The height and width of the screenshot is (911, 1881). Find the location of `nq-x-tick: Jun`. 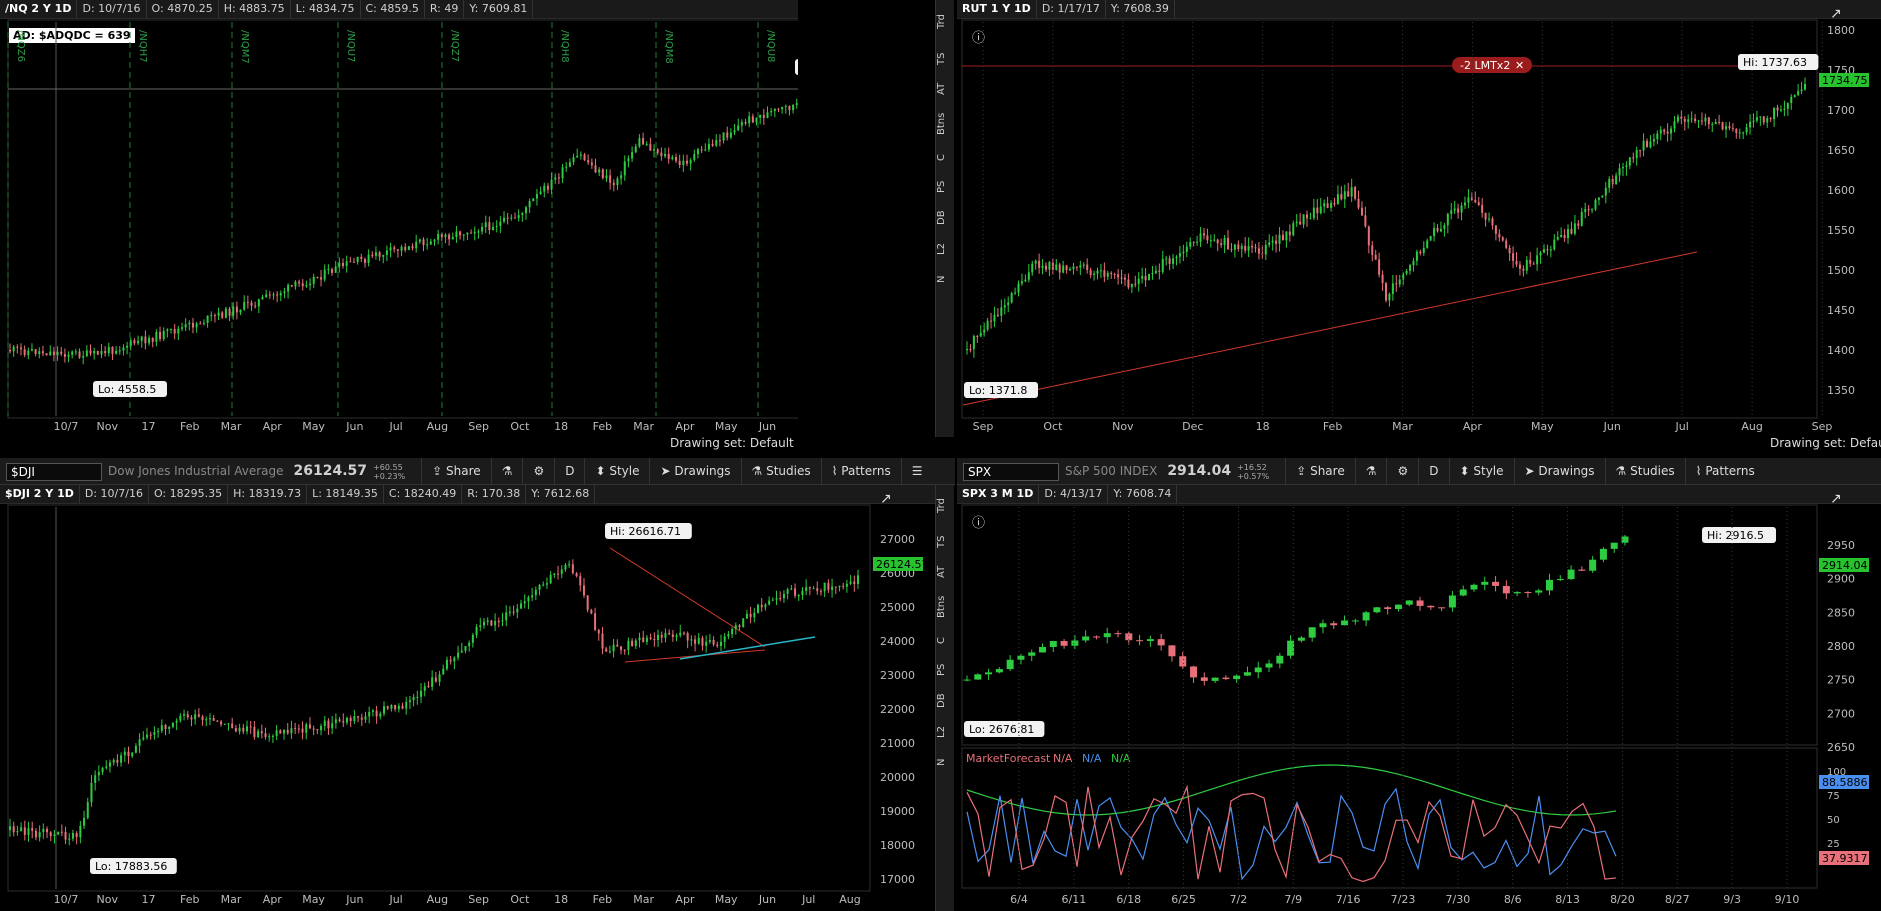

nq-x-tick: Jun is located at coordinates (767, 426).